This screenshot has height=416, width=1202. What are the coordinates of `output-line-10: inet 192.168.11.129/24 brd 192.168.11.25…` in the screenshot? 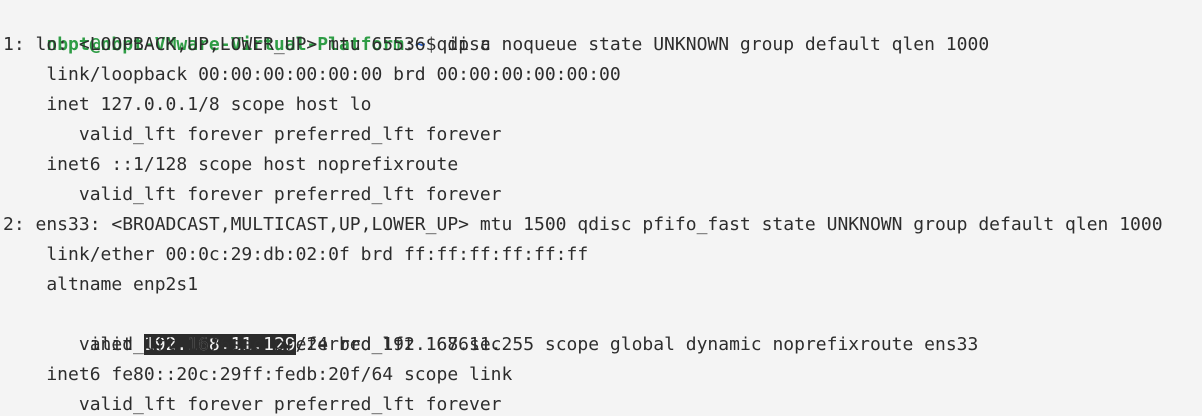 It's located at (490, 327).